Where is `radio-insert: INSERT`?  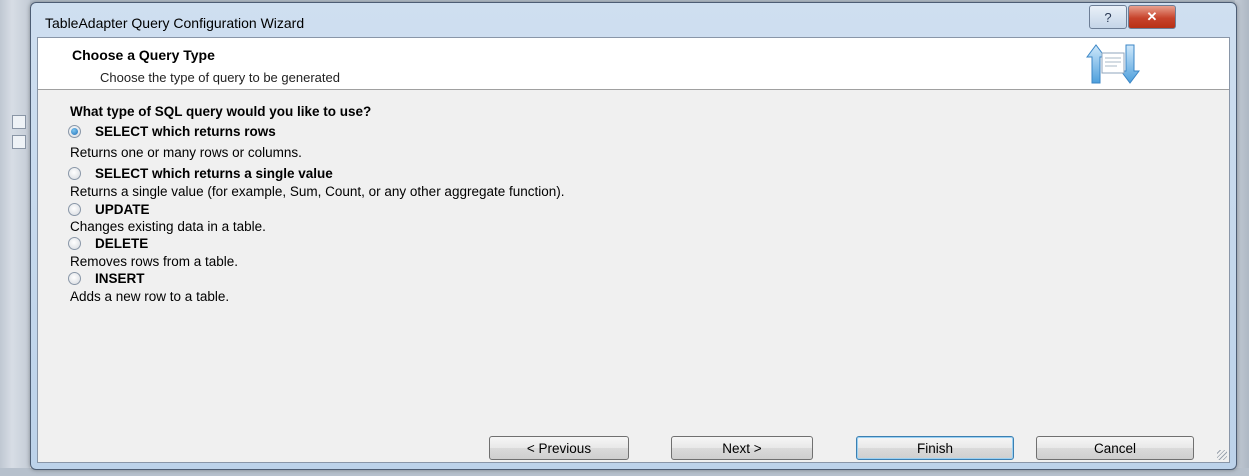
radio-insert: INSERT is located at coordinates (106, 278).